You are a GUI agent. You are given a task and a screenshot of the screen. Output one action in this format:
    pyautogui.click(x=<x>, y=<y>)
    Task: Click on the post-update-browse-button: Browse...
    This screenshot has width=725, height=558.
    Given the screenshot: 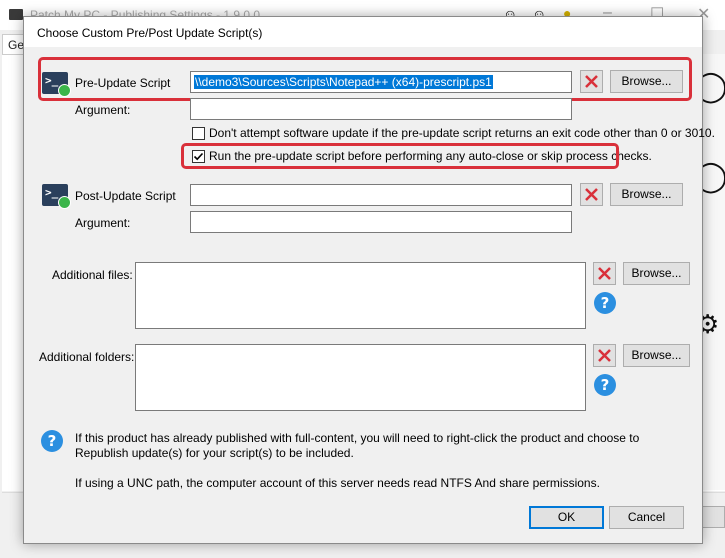 What is the action you would take?
    pyautogui.click(x=646, y=194)
    